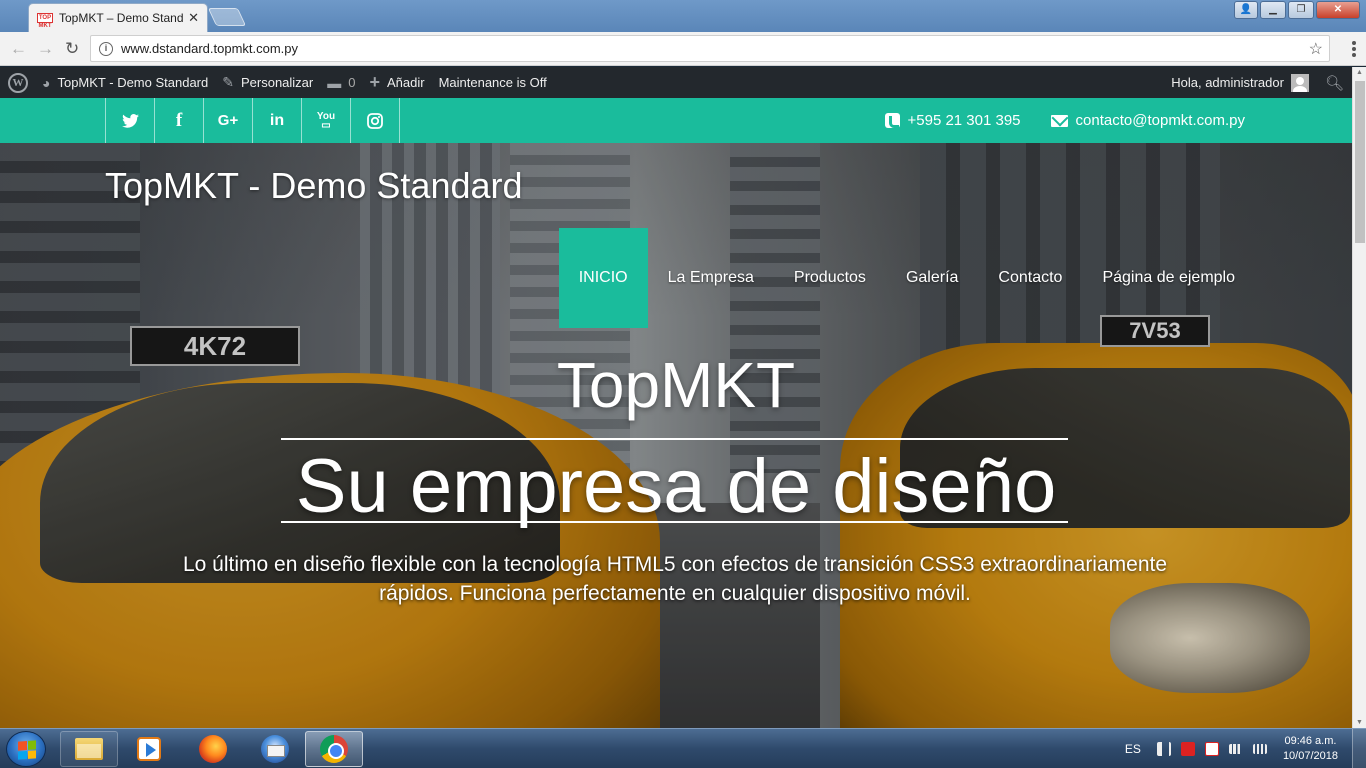 Image resolution: width=1366 pixels, height=768 pixels. Describe the element at coordinates (1133, 749) in the screenshot. I see `language-indicator: ES` at that location.